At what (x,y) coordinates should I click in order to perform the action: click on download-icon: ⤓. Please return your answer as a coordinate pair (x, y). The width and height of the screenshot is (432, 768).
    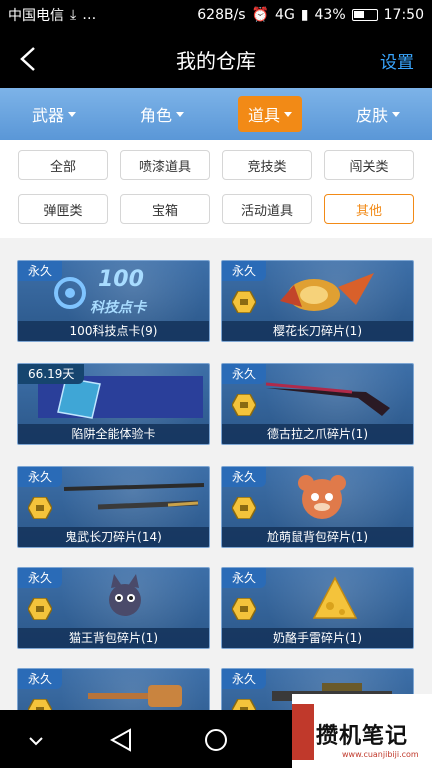
    Looking at the image, I should click on (73, 15).